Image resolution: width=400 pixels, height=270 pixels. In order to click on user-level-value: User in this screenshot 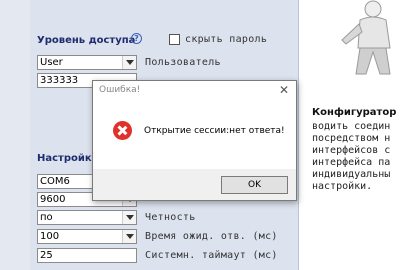, I will do `click(51, 62)`.